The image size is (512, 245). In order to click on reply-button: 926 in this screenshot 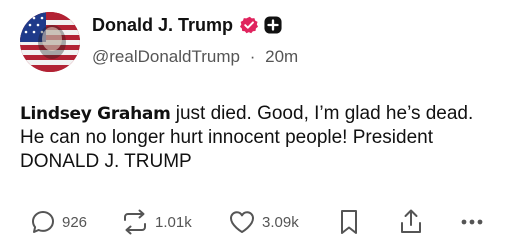, I will do `click(58, 222)`.